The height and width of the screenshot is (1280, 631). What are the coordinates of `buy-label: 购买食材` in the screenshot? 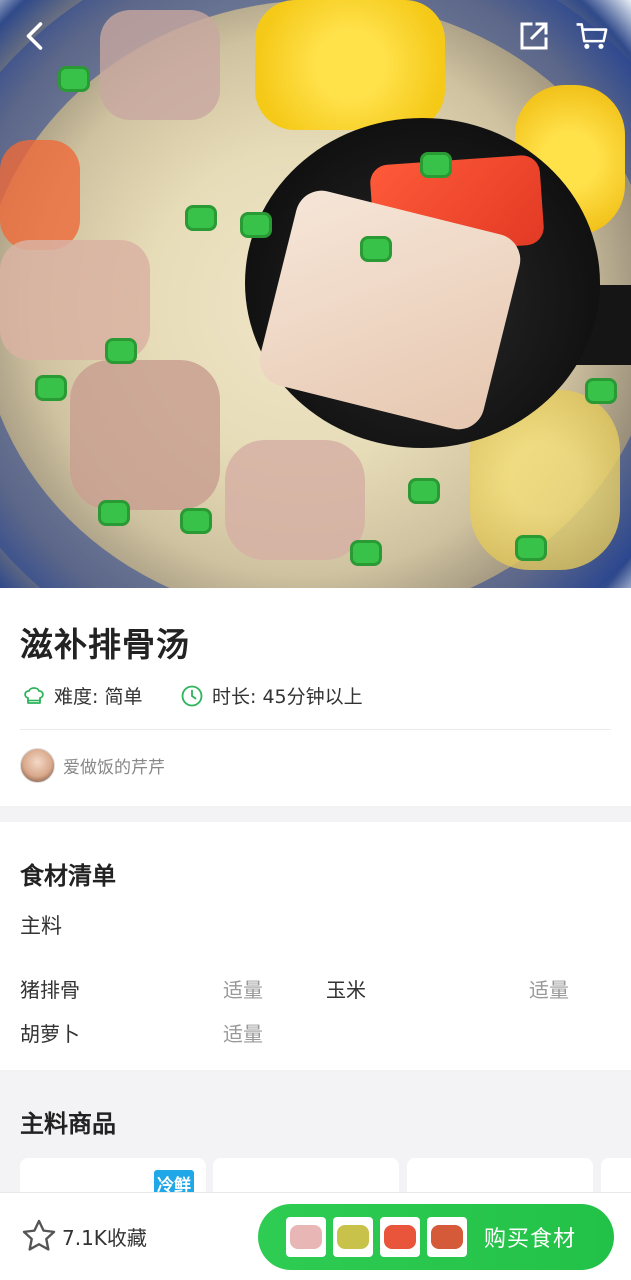 It's located at (530, 1237).